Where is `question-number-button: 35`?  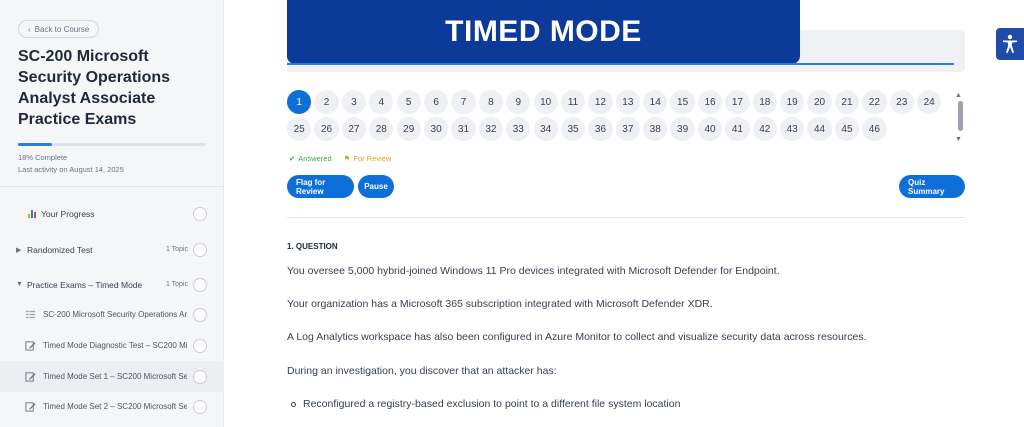
question-number-button: 35 is located at coordinates (573, 129).